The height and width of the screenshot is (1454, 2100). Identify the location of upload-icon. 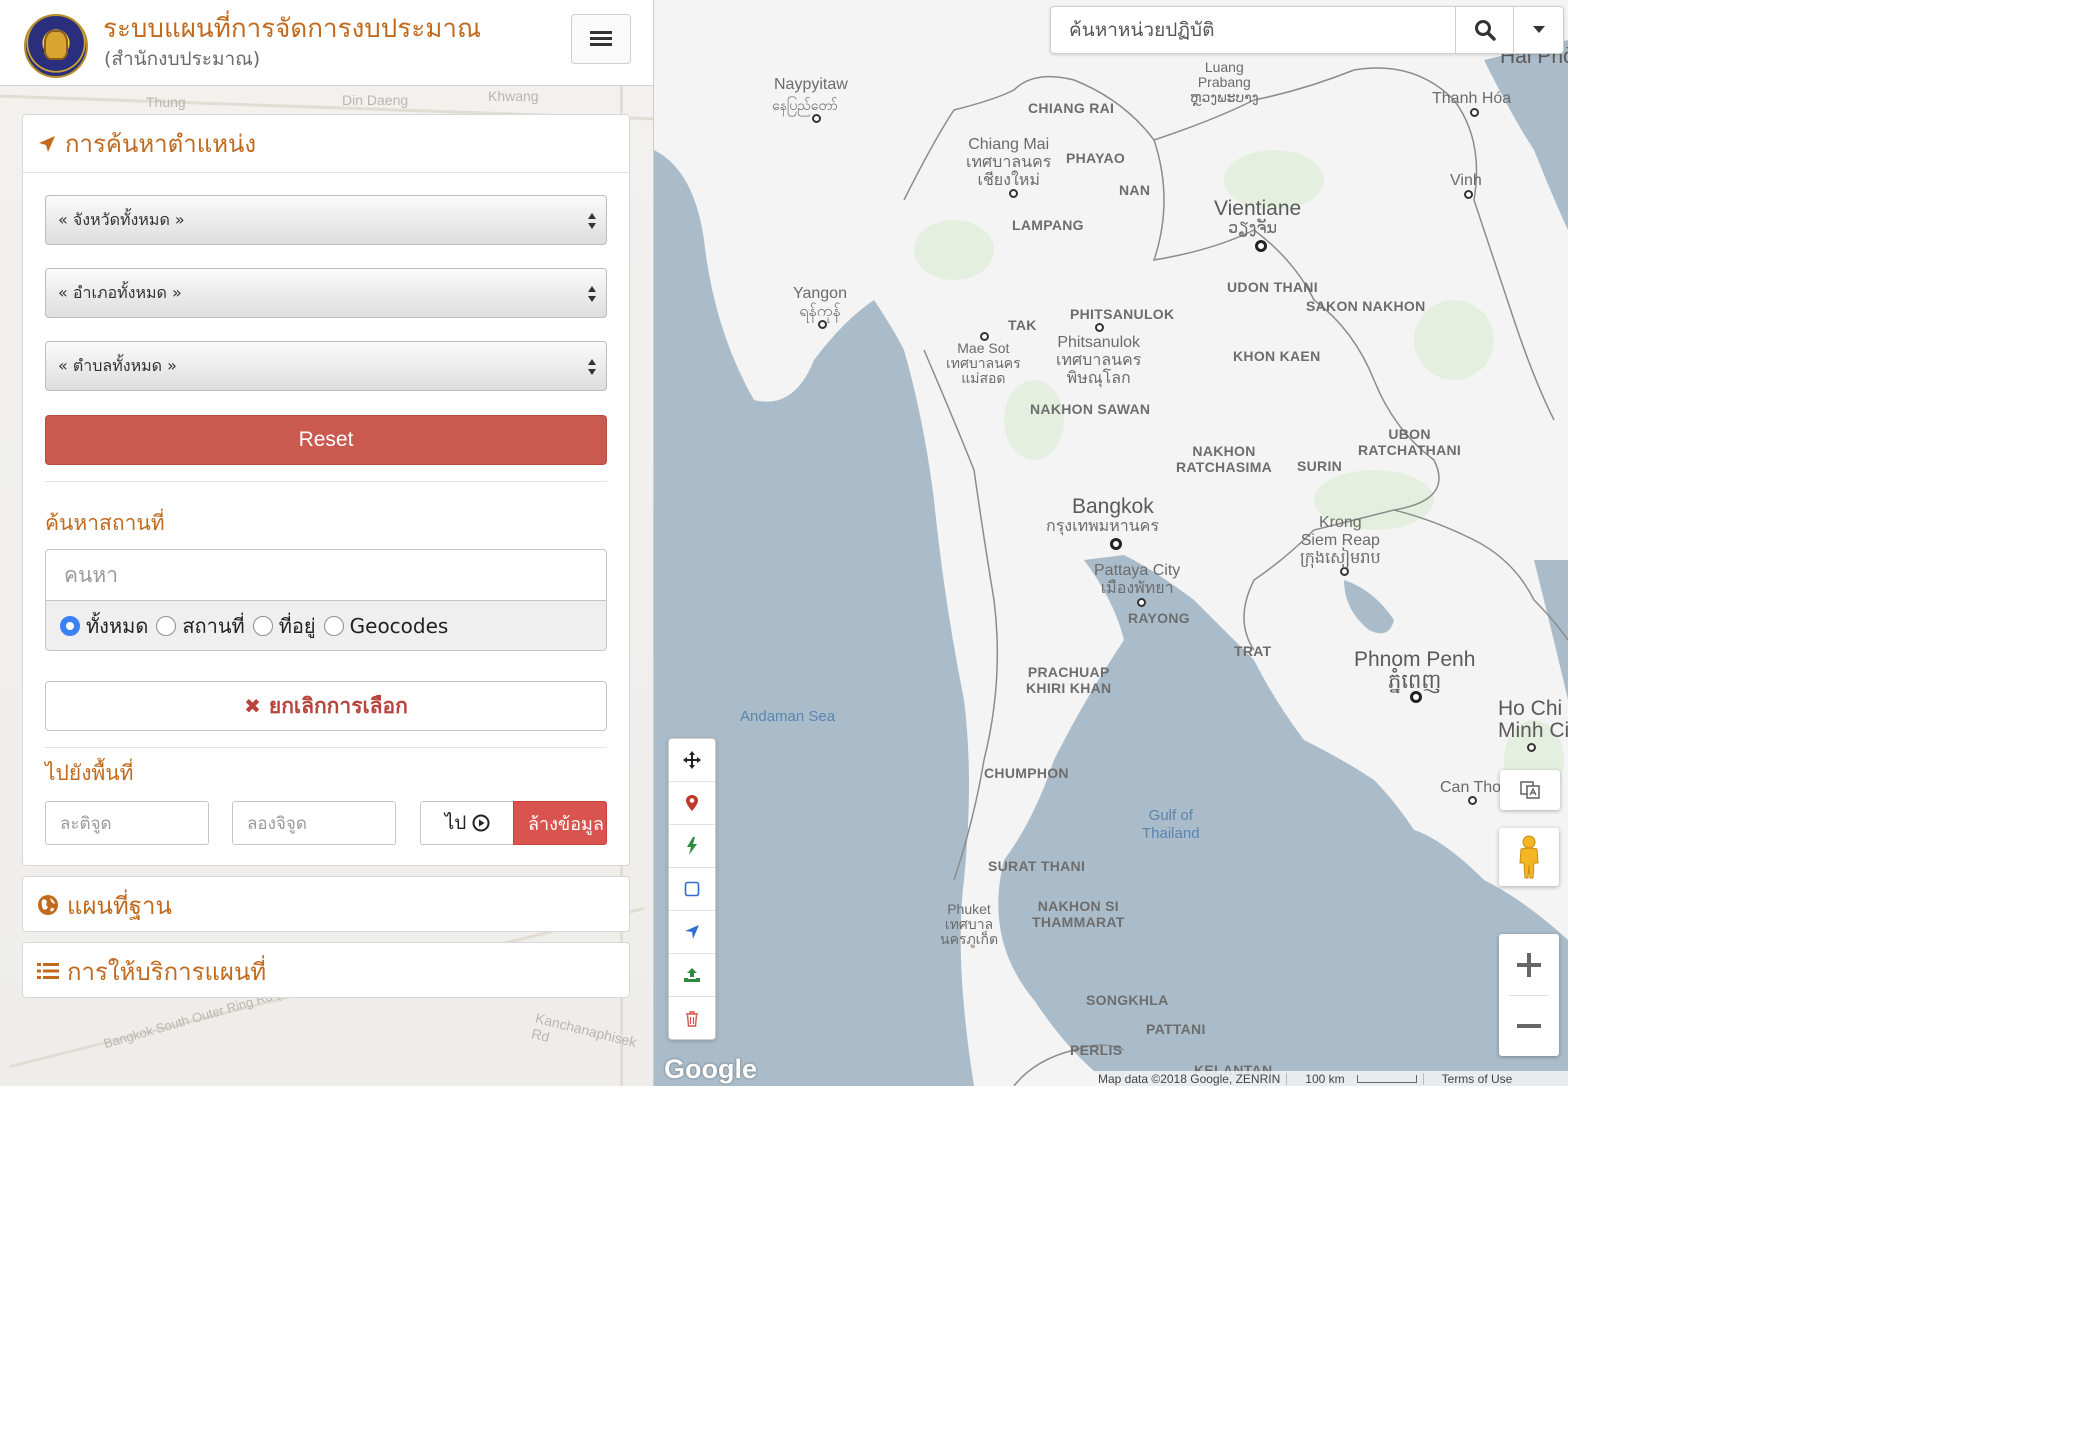
(692, 975).